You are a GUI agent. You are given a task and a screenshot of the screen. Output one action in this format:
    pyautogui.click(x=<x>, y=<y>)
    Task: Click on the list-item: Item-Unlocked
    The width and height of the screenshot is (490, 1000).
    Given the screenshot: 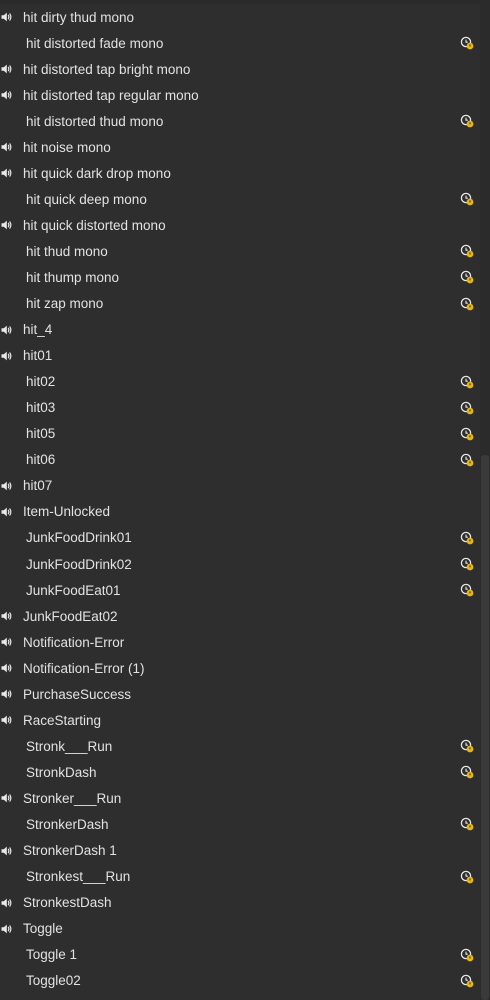 What is the action you would take?
    pyautogui.click(x=240, y=512)
    